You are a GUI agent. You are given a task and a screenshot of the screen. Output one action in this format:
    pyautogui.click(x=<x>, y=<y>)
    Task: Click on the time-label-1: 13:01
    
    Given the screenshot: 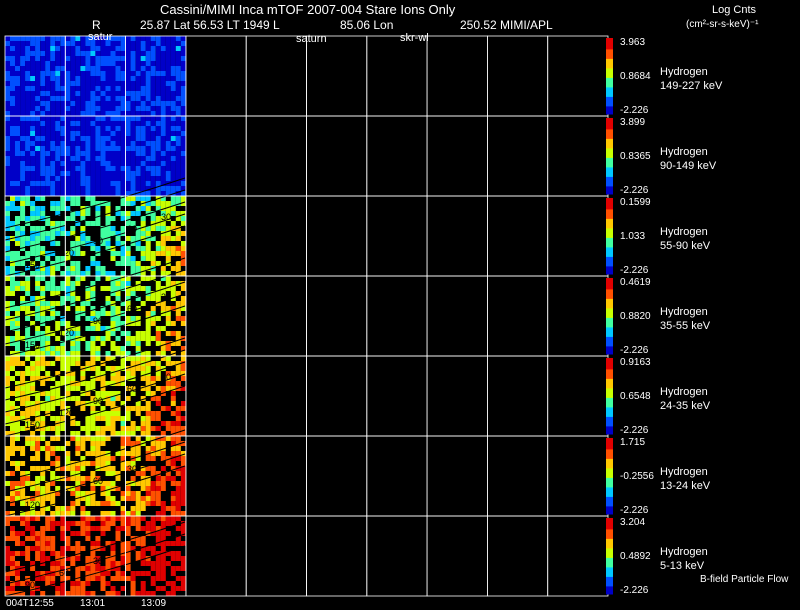 What is the action you would take?
    pyautogui.click(x=93, y=603)
    